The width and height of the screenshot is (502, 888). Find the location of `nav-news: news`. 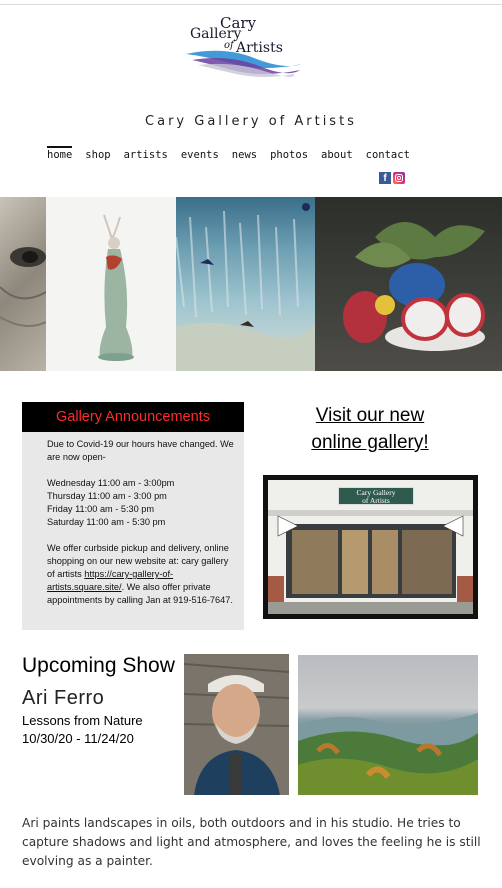

nav-news: news is located at coordinates (244, 156).